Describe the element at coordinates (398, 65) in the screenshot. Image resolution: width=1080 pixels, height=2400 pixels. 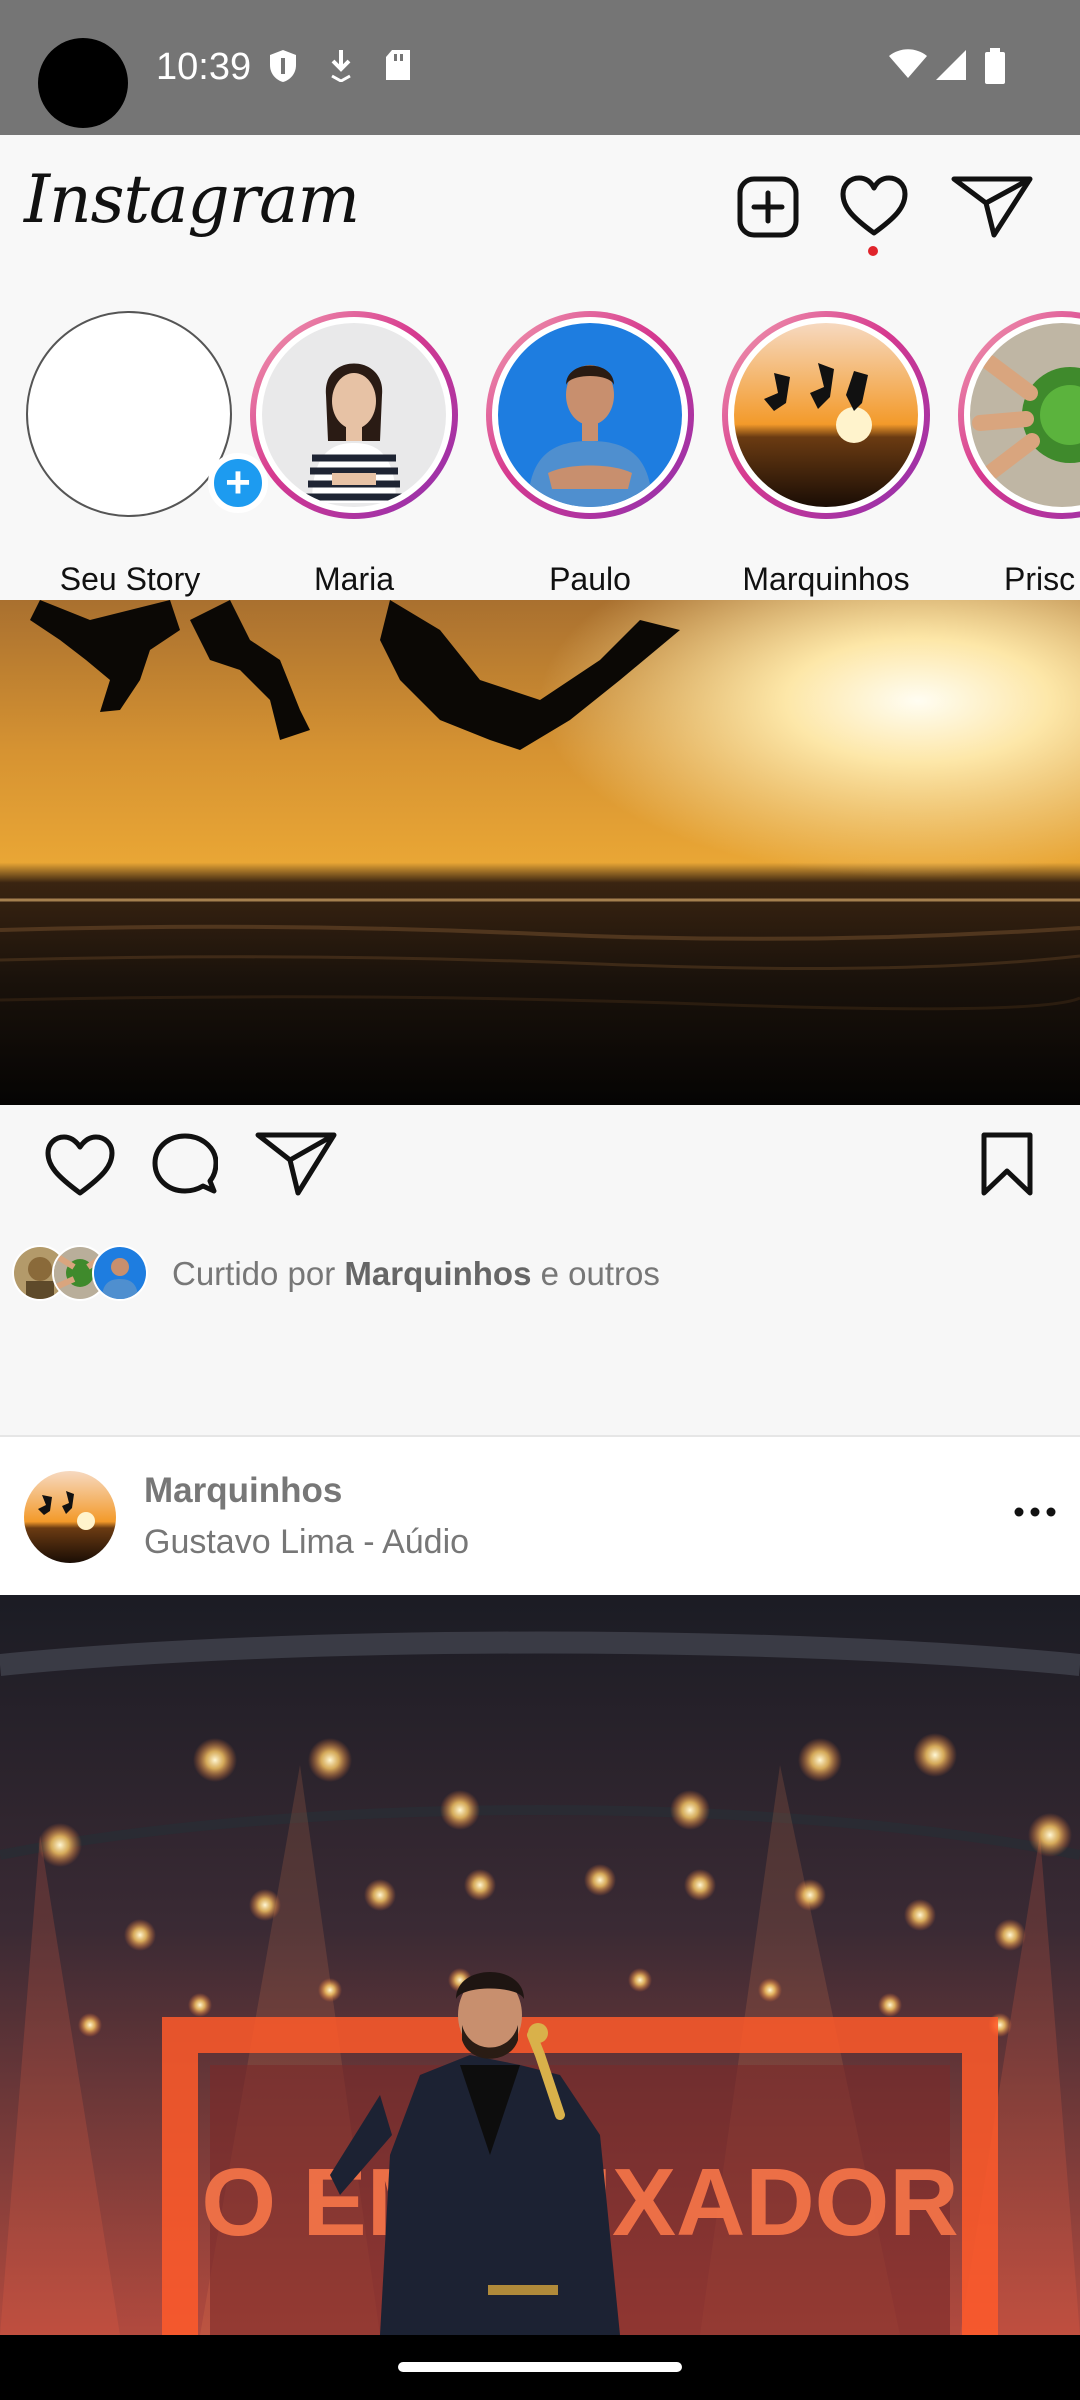
I see `sd-card-icon` at that location.